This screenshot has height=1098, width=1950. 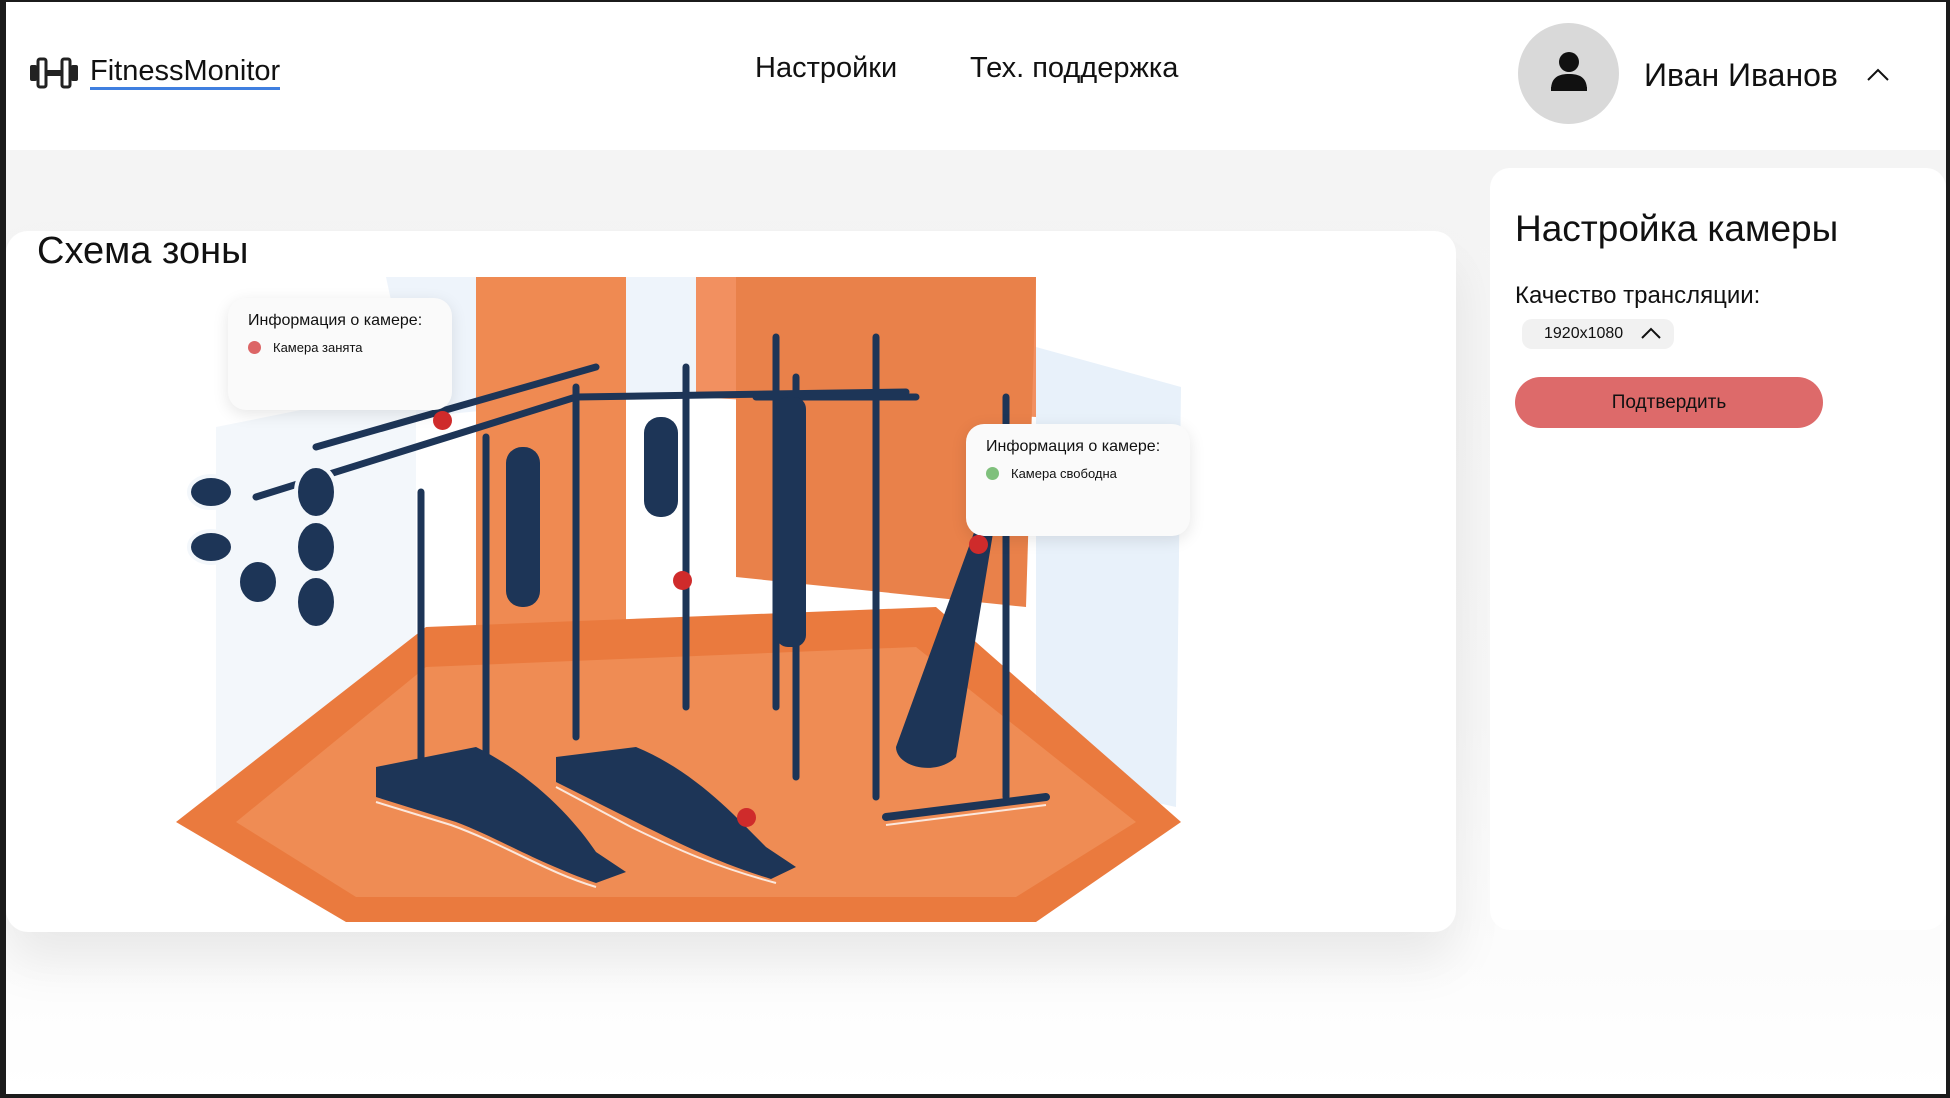 I want to click on camera-info-tooltip-busy: Информация о камере: Камера занята, so click(x=340, y=354).